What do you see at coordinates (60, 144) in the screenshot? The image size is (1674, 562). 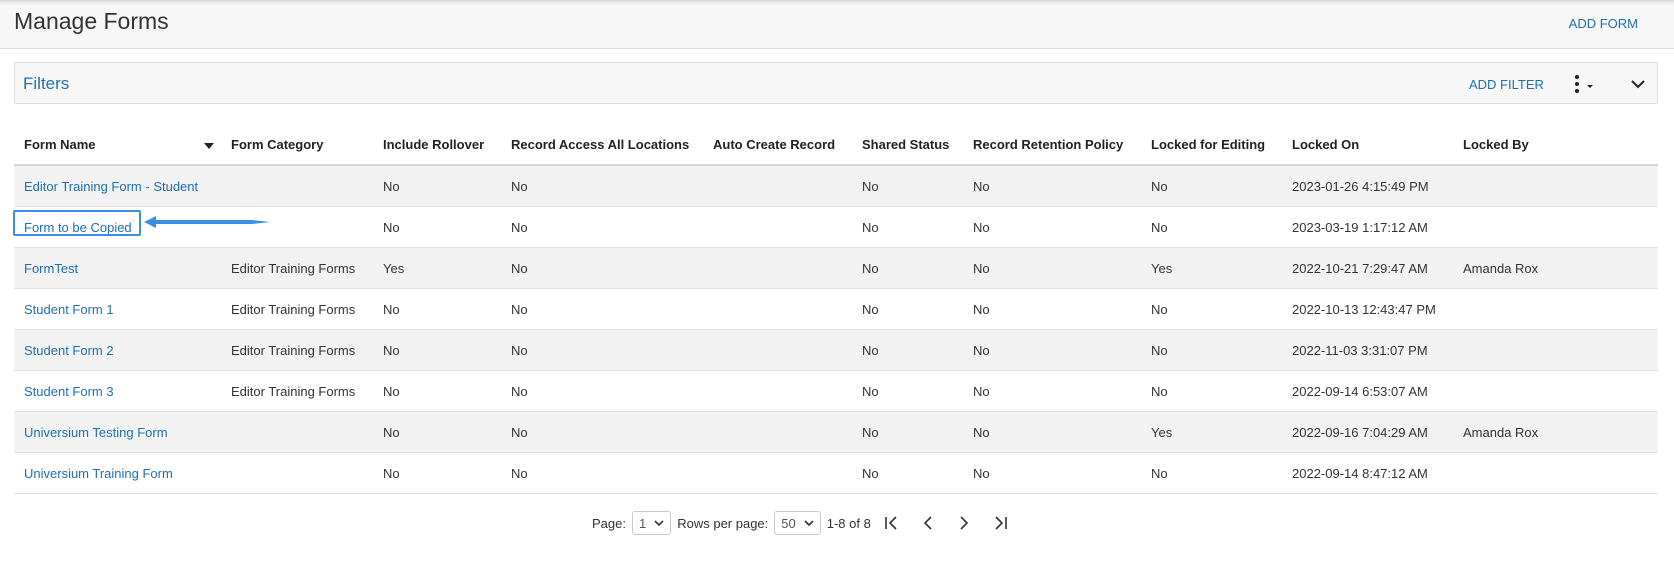 I see `column-header-label: Form Name` at bounding box center [60, 144].